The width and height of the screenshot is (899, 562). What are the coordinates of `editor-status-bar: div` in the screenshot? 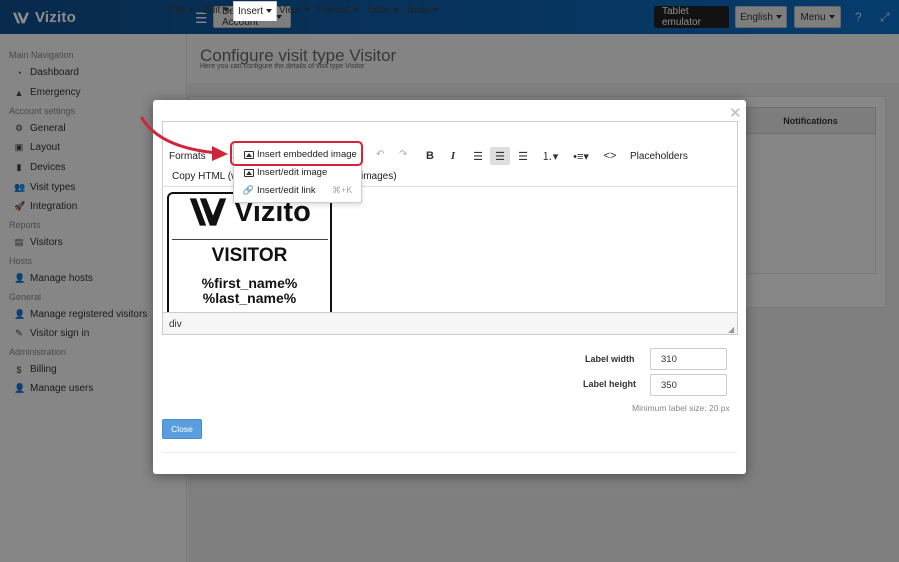 It's located at (450, 323).